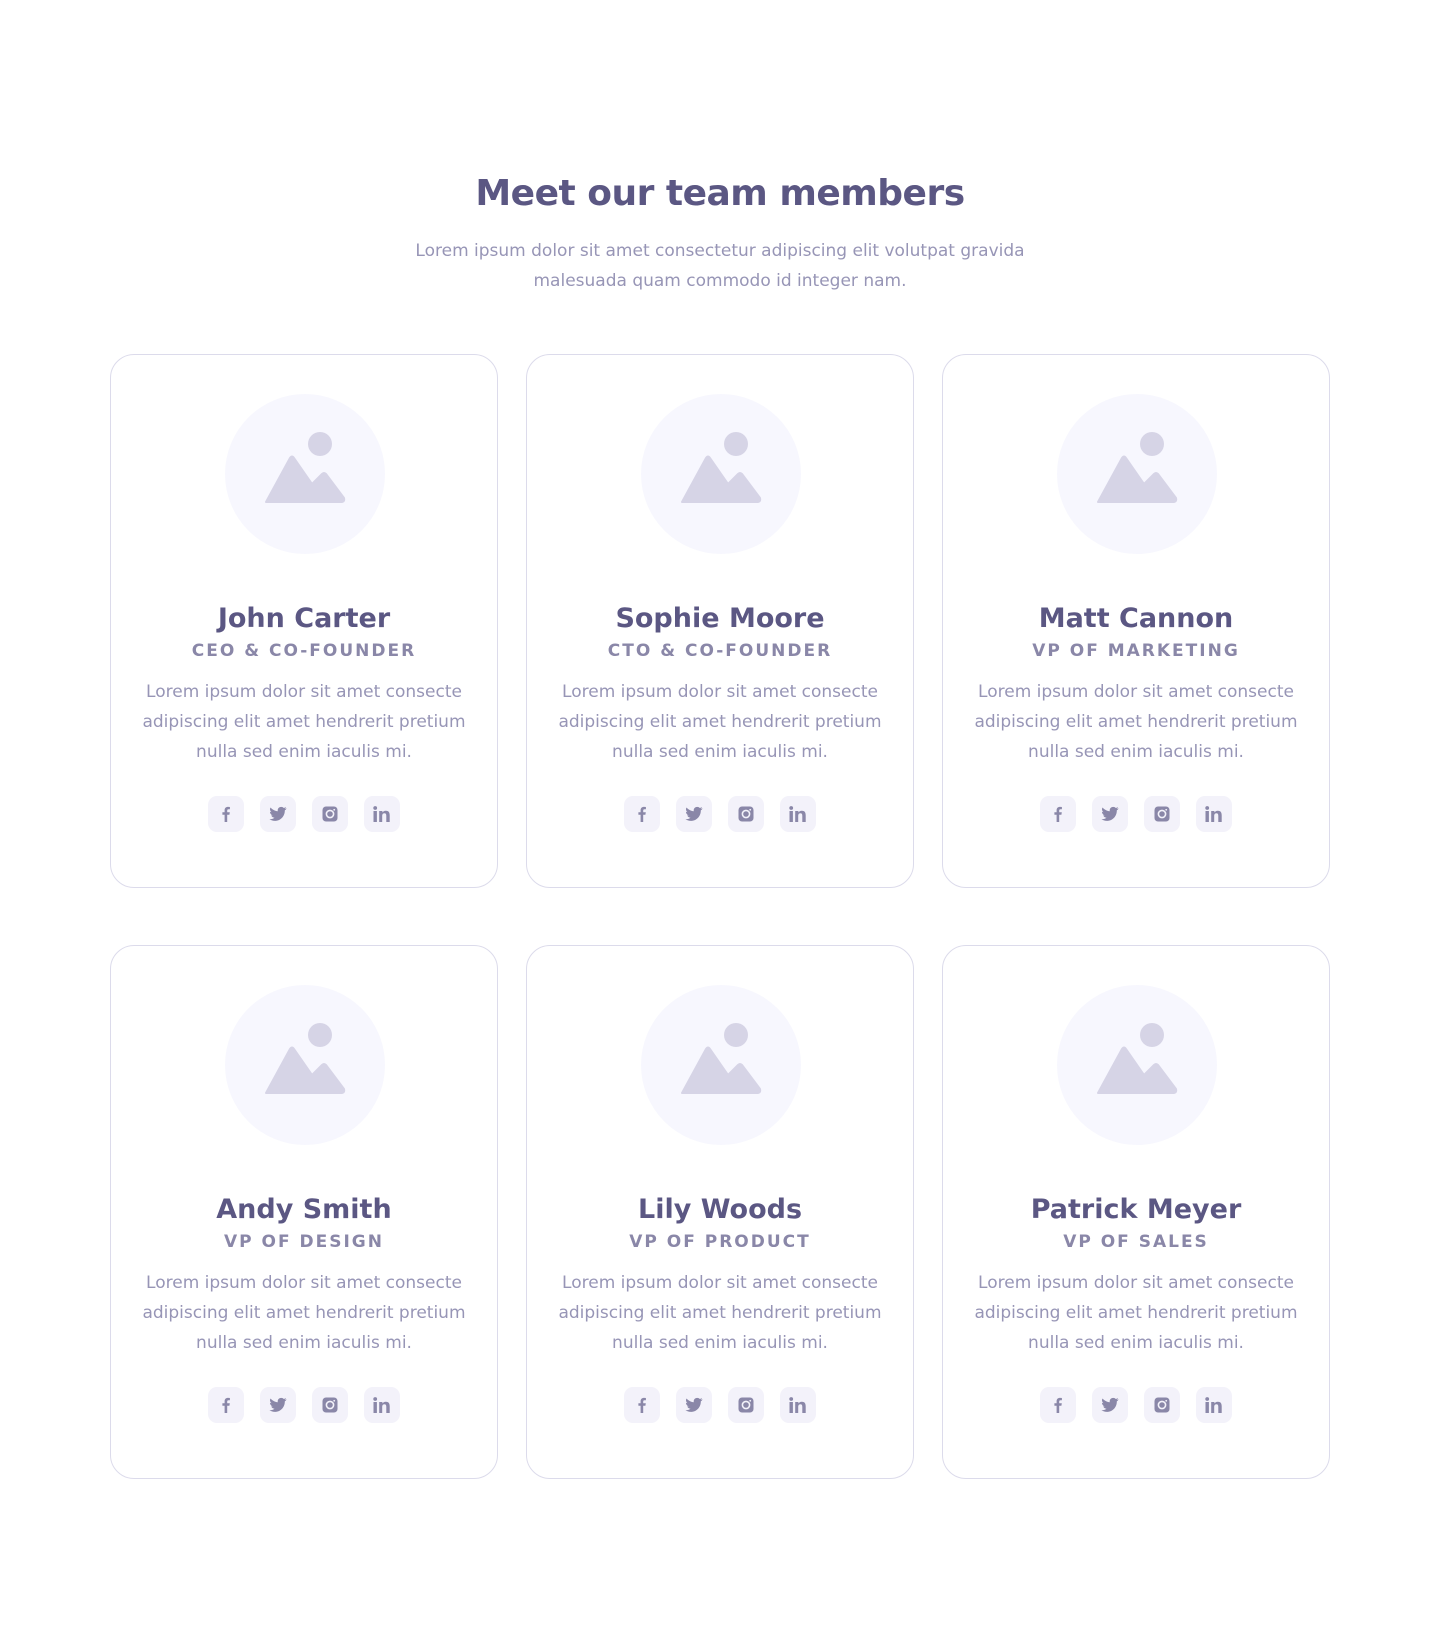 This screenshot has height=1652, width=1440. Describe the element at coordinates (304, 651) in the screenshot. I see `member-role: CEO & CO-FOUNDER` at that location.